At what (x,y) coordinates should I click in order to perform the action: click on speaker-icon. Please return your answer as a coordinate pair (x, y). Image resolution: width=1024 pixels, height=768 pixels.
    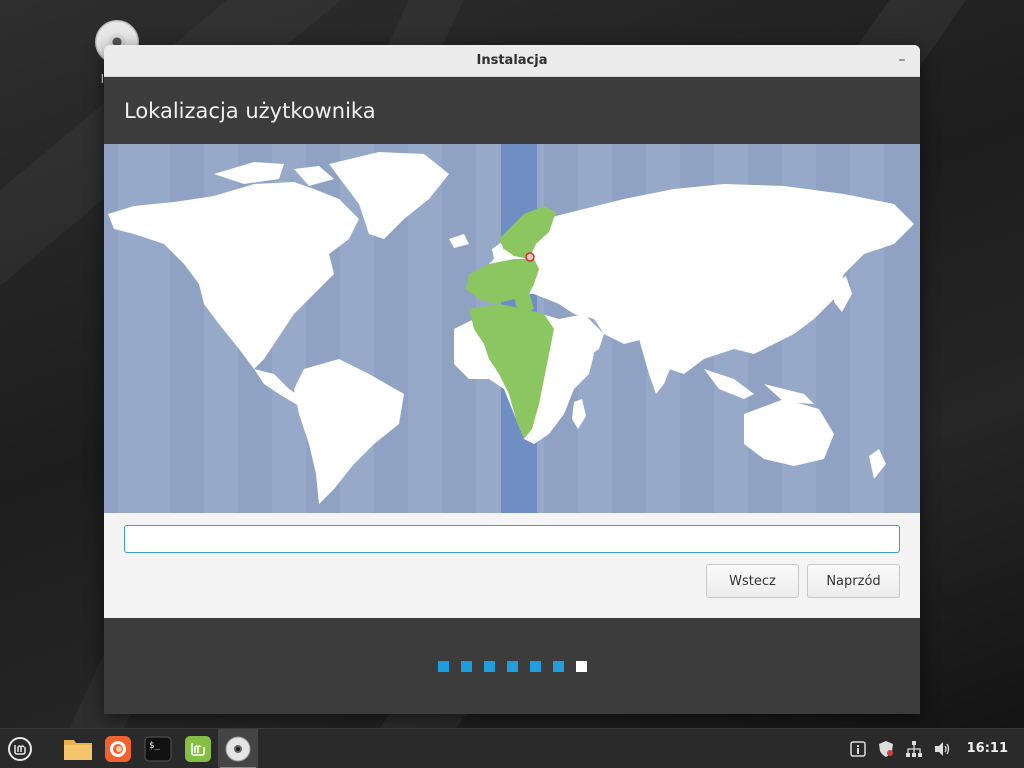
    Looking at the image, I should click on (941, 748).